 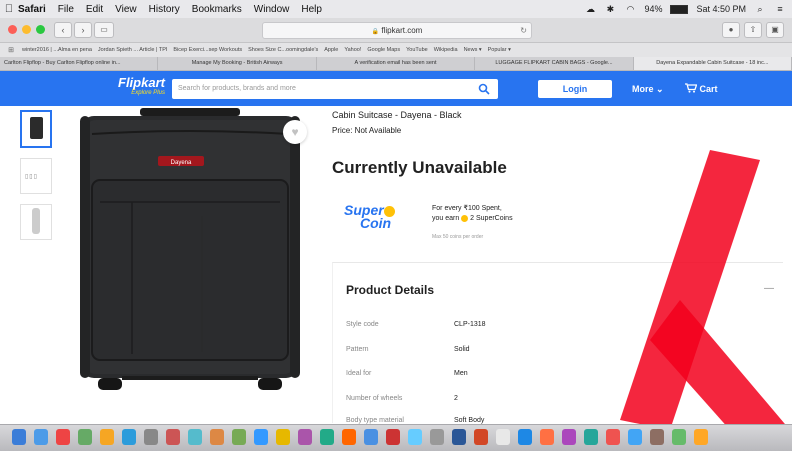 What do you see at coordinates (760, 9) in the screenshot?
I see `spotlight-icon: ⌕` at bounding box center [760, 9].